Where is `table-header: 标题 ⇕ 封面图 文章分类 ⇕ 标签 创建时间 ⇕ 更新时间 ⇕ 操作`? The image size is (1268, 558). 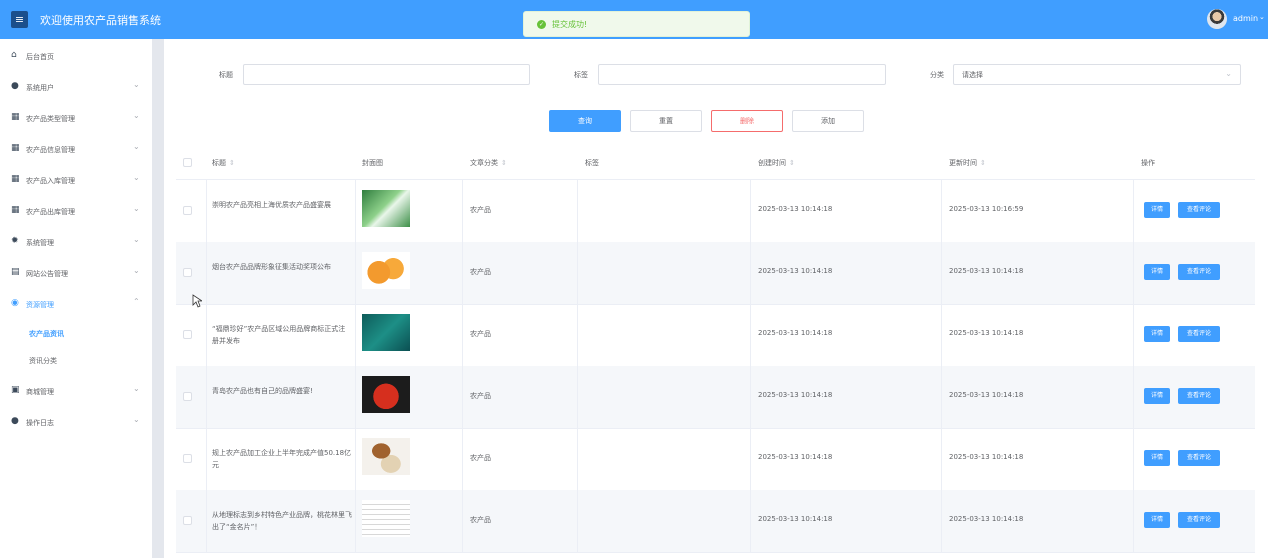
table-header: 标题 ⇕ 封面图 文章分类 ⇕ 标签 创建时间 ⇕ 更新时间 ⇕ 操作 is located at coordinates (715, 163).